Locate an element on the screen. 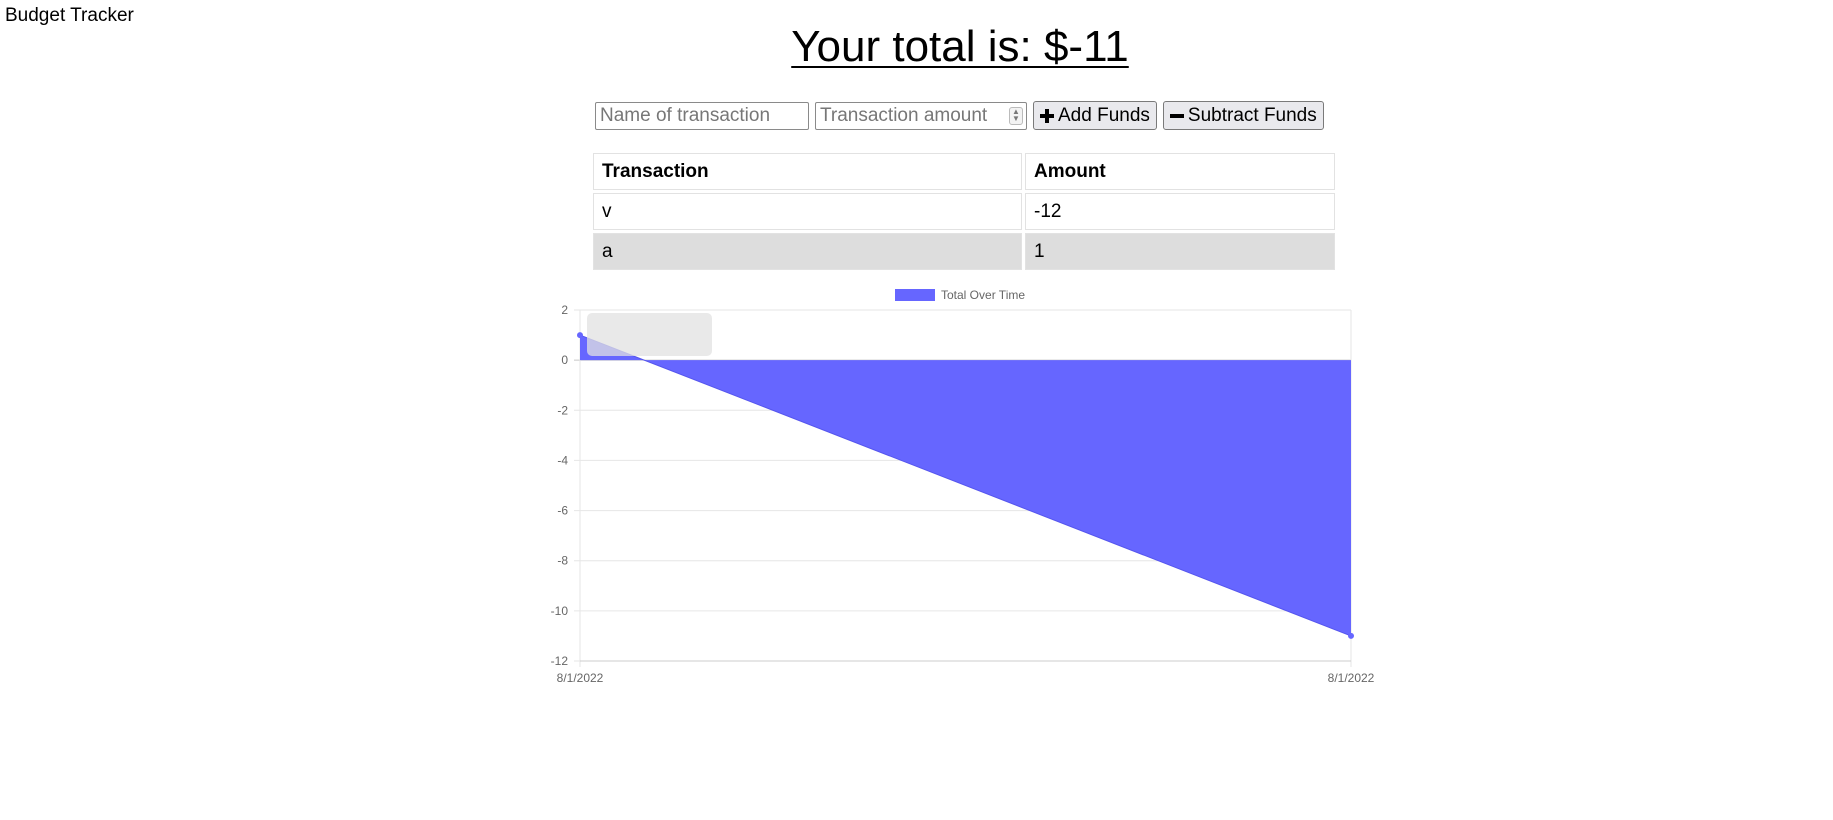 The width and height of the screenshot is (1833, 820). table-header-row: Transaction Amount is located at coordinates (964, 171).